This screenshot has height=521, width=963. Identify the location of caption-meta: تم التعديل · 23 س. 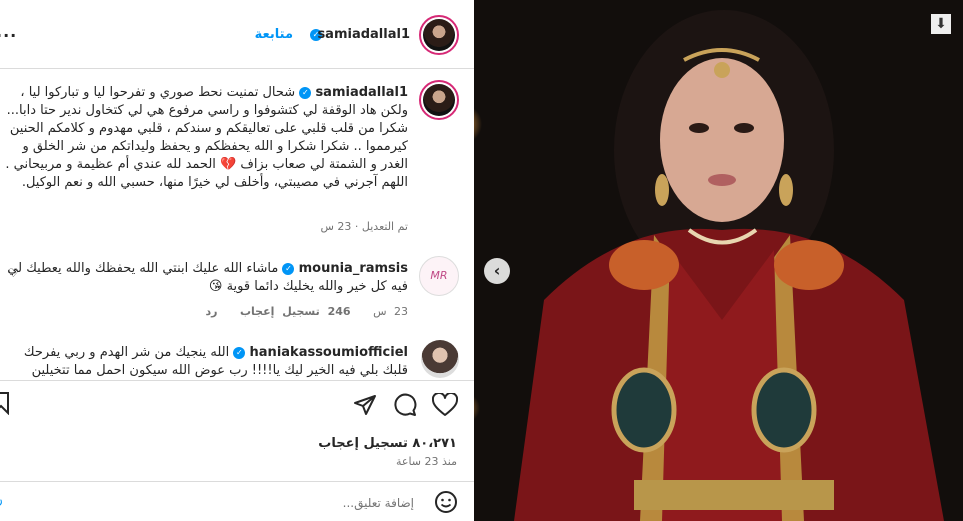
(364, 226).